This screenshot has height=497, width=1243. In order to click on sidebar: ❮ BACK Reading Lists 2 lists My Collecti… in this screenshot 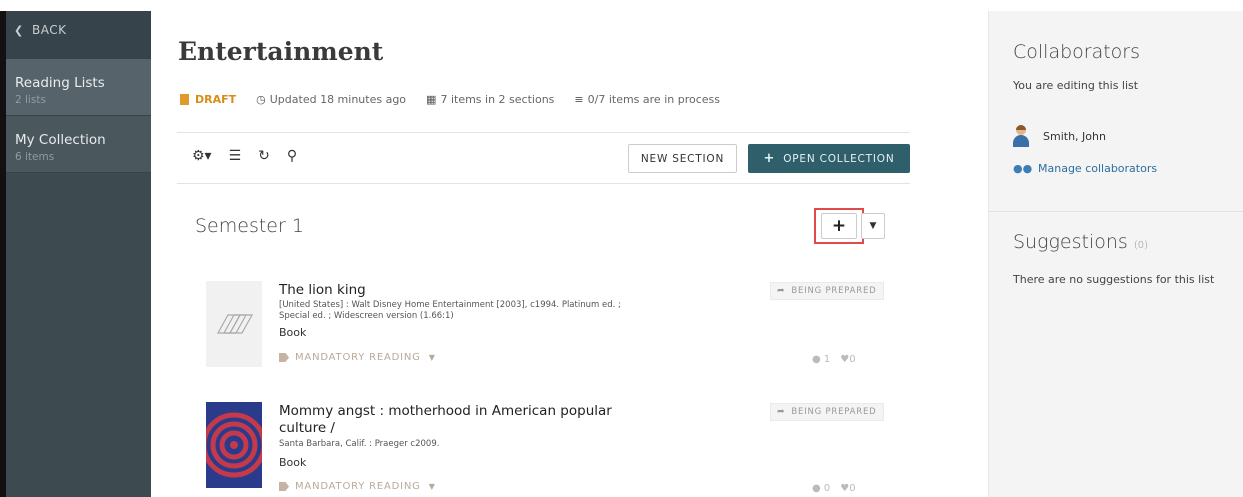, I will do `click(78, 254)`.